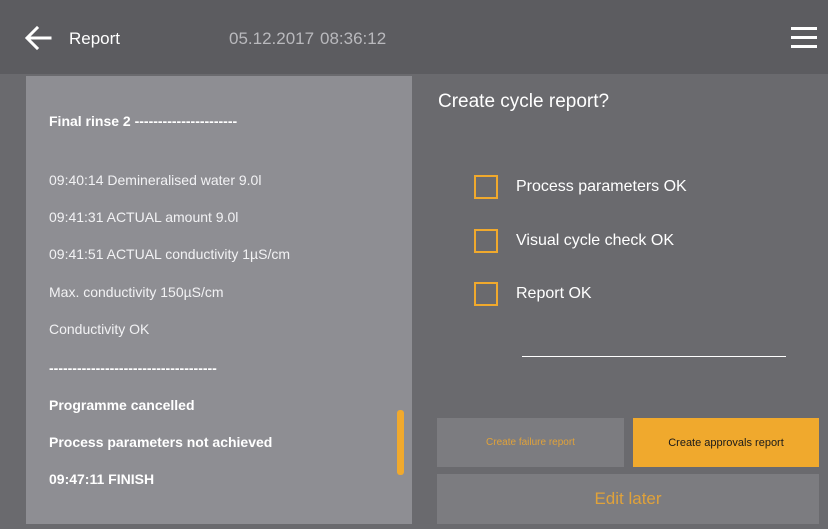  Describe the element at coordinates (102, 479) in the screenshot. I see `log-line: 09:47:11 FINISH` at that location.